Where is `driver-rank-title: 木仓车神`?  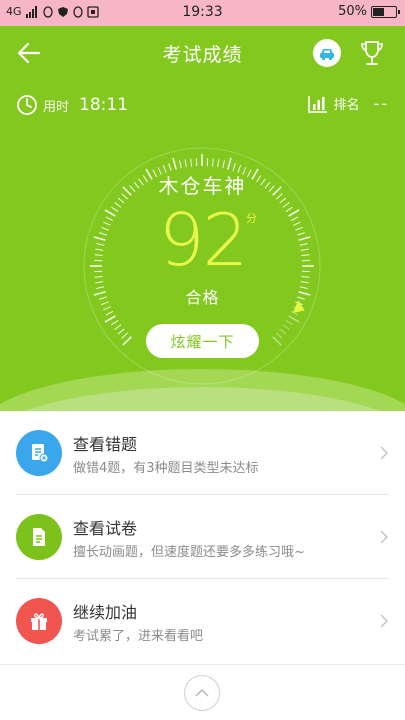 driver-rank-title: 木仓车神 is located at coordinates (202, 186).